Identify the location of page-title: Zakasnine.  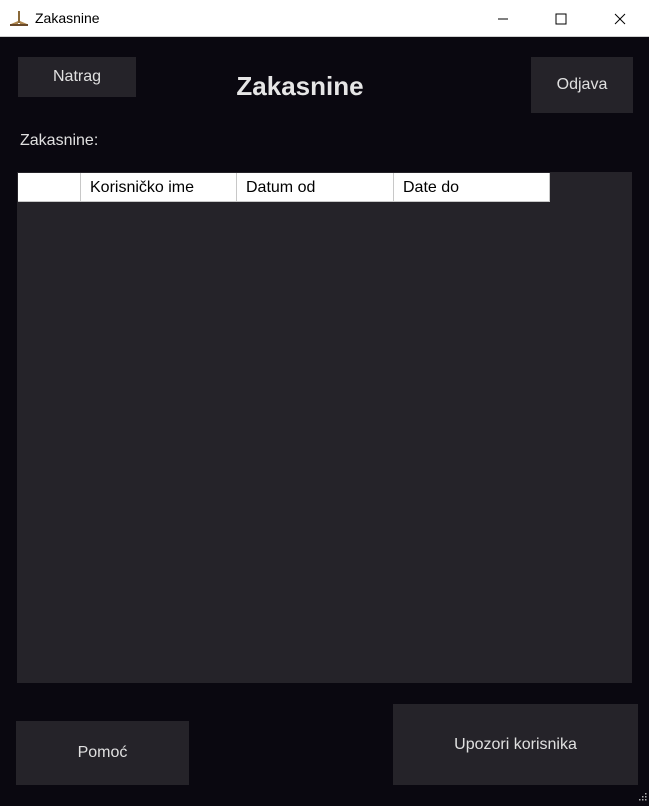
(300, 86).